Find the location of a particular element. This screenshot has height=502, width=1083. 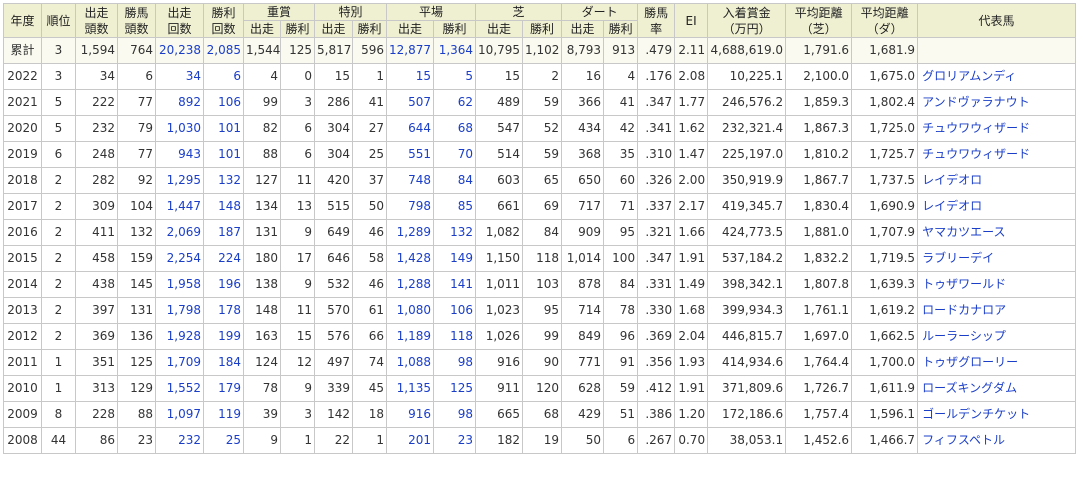

cell-flat-wins: 70 is located at coordinates (455, 154).